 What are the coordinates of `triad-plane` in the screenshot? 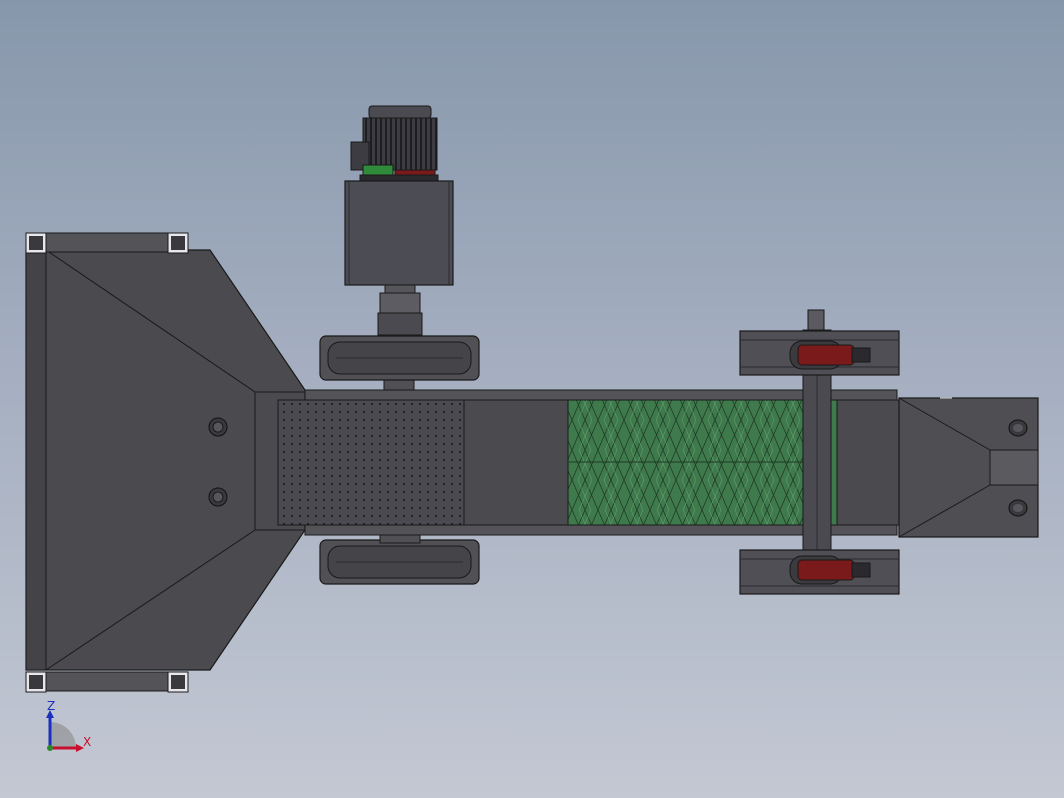 It's located at (63, 735).